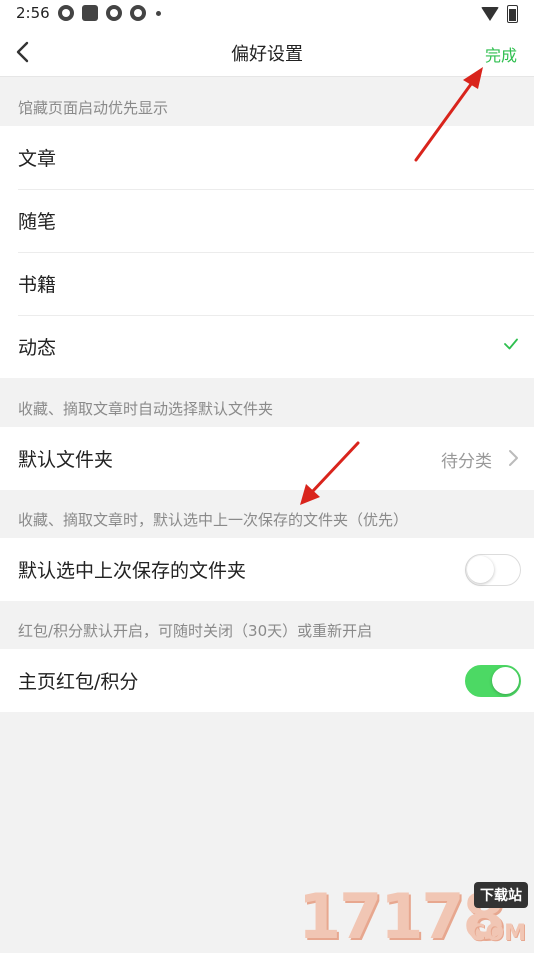  I want to click on status-time: 2:56, so click(33, 13).